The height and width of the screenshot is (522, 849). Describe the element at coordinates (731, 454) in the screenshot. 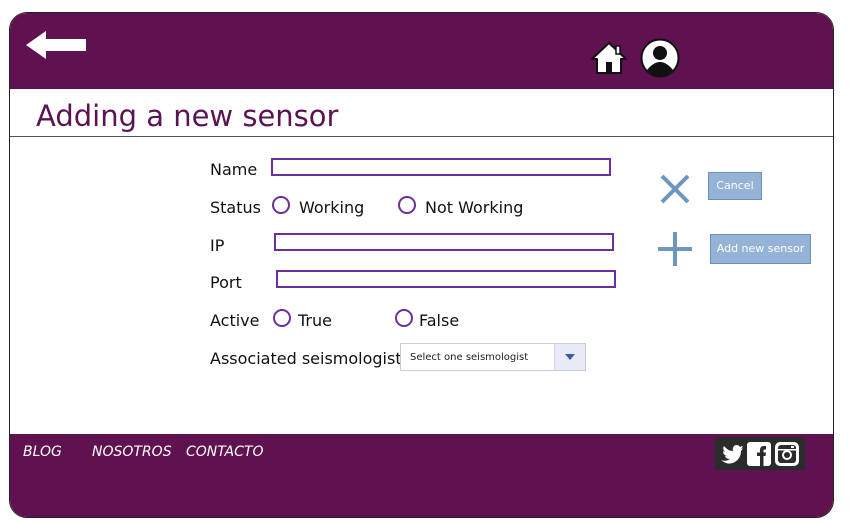

I see `twitter-icon` at that location.